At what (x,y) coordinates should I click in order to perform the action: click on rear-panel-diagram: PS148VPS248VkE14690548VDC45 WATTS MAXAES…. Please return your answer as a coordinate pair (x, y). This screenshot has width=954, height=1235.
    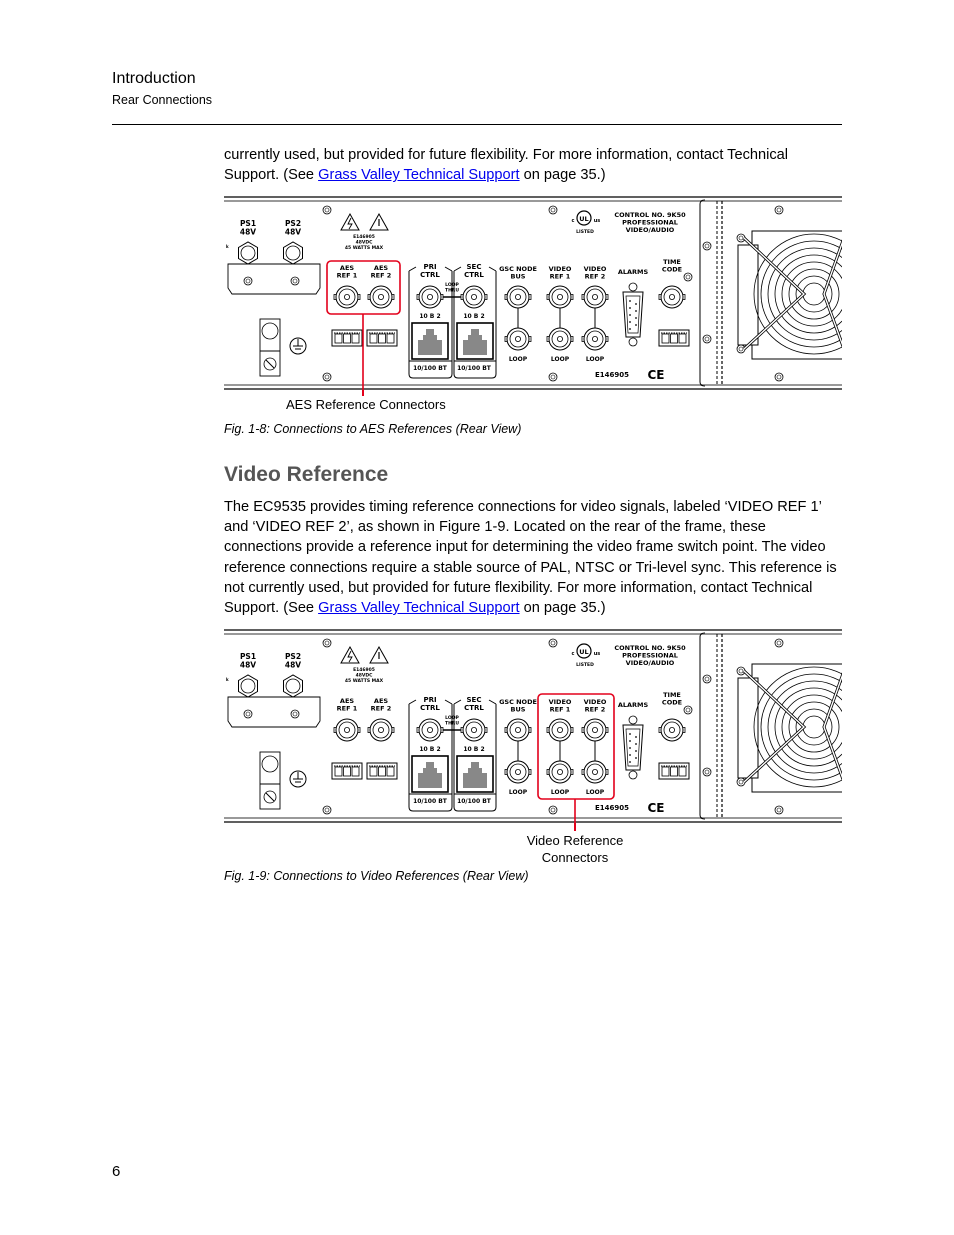
    Looking at the image, I should click on (533, 293).